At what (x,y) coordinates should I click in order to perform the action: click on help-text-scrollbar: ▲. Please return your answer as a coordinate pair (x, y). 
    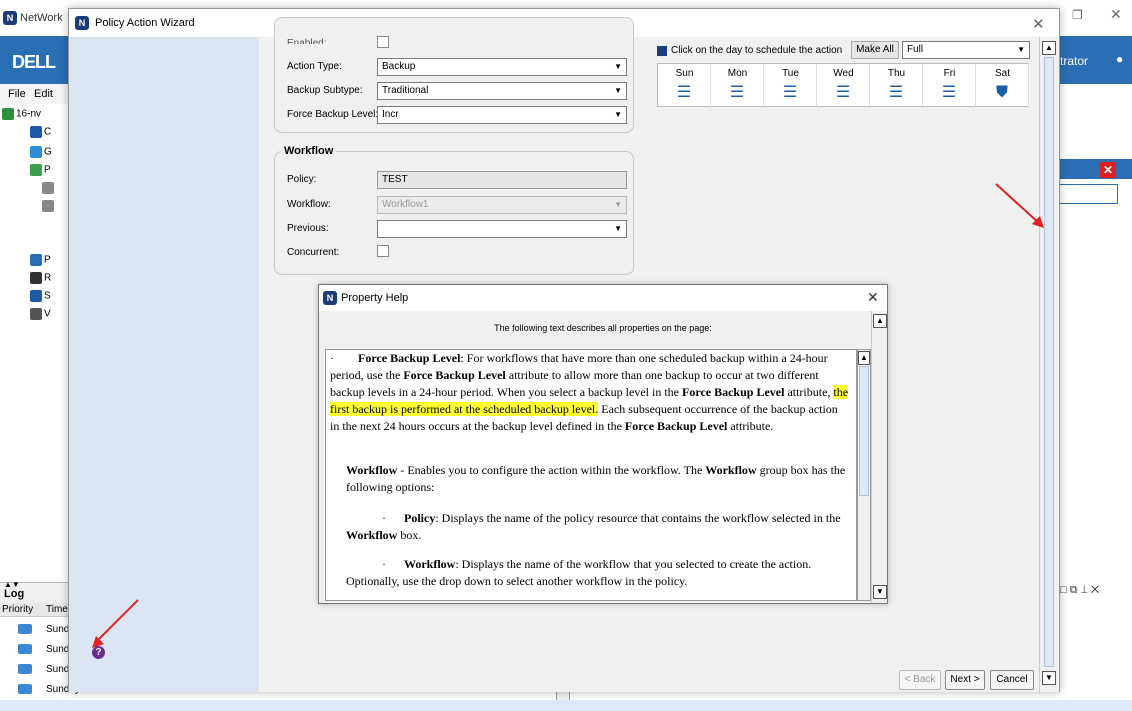
    Looking at the image, I should click on (864, 475).